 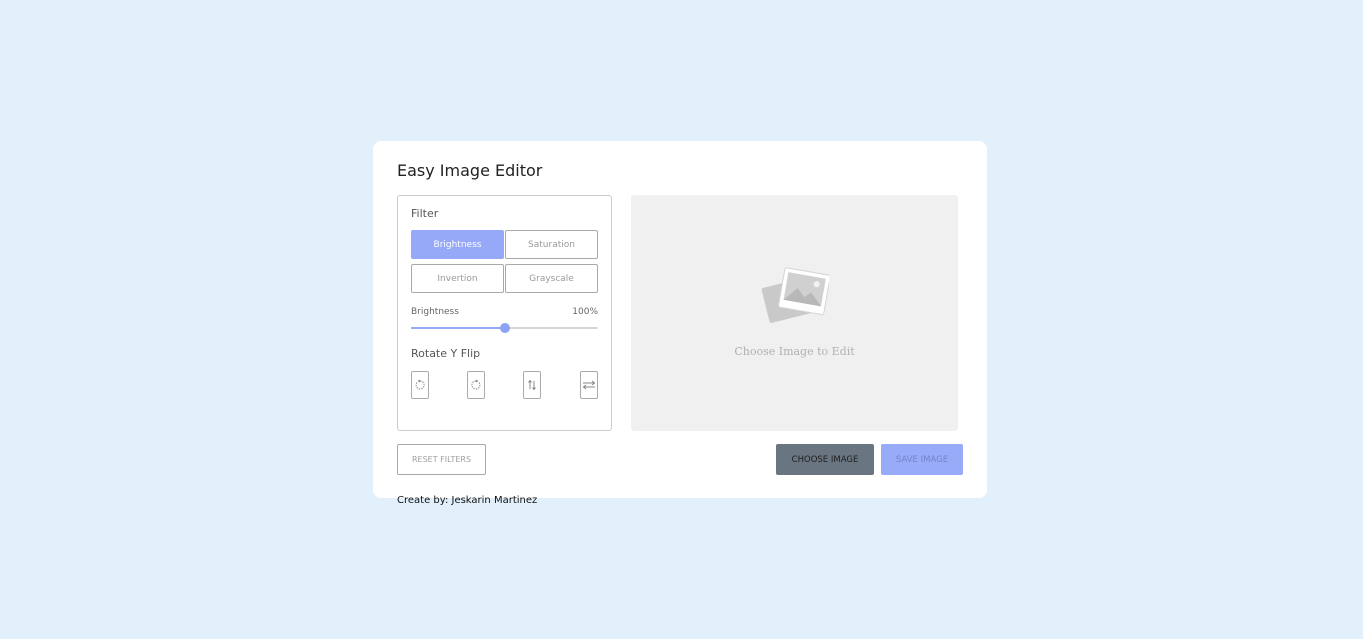 What do you see at coordinates (551, 244) in the screenshot?
I see `filter-saturation-button: Saturation` at bounding box center [551, 244].